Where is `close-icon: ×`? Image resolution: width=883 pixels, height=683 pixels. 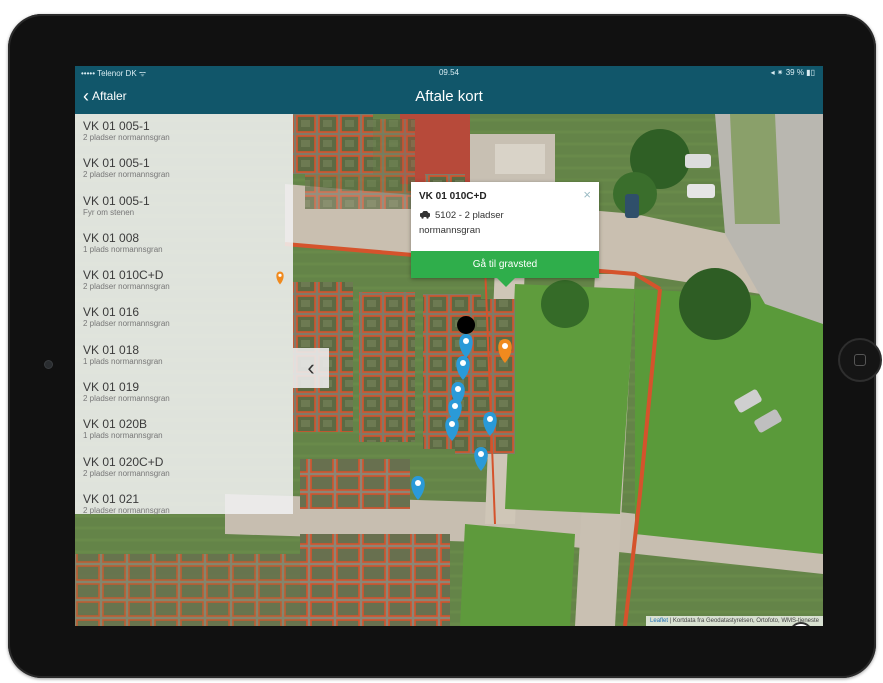 close-icon: × is located at coordinates (587, 194).